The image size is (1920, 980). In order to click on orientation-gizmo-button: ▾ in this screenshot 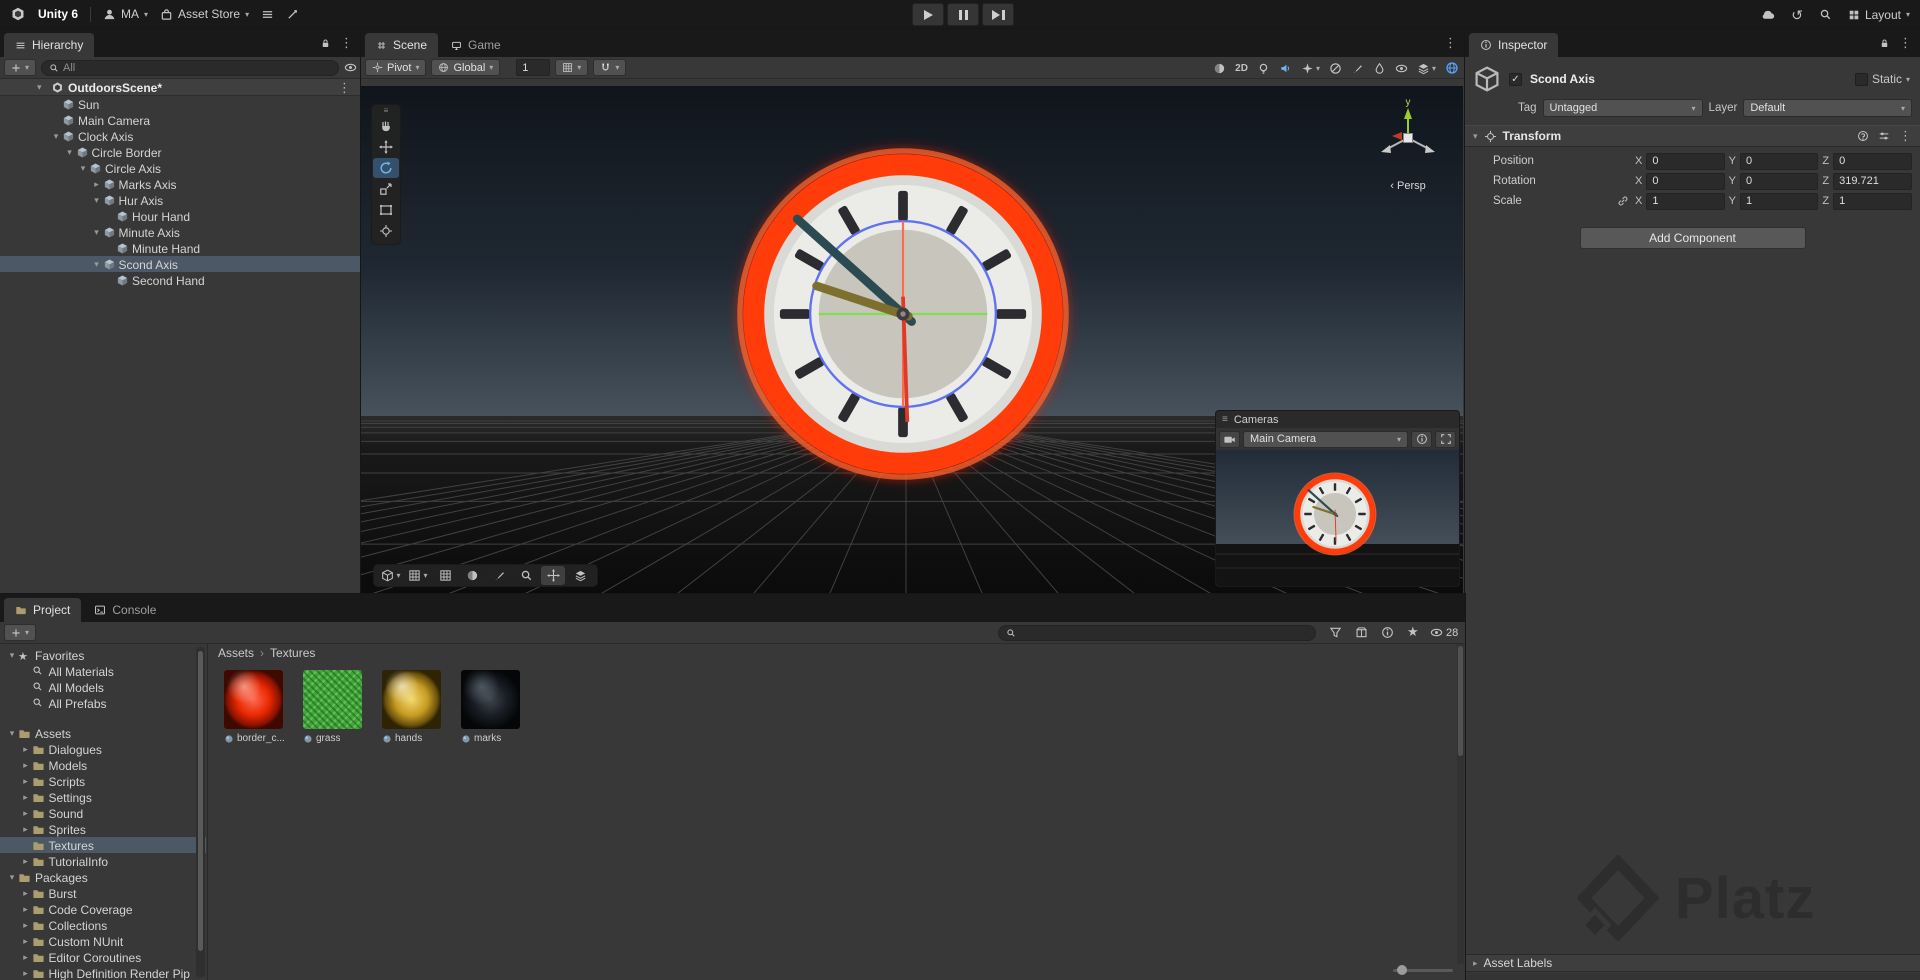, I will do `click(391, 575)`.